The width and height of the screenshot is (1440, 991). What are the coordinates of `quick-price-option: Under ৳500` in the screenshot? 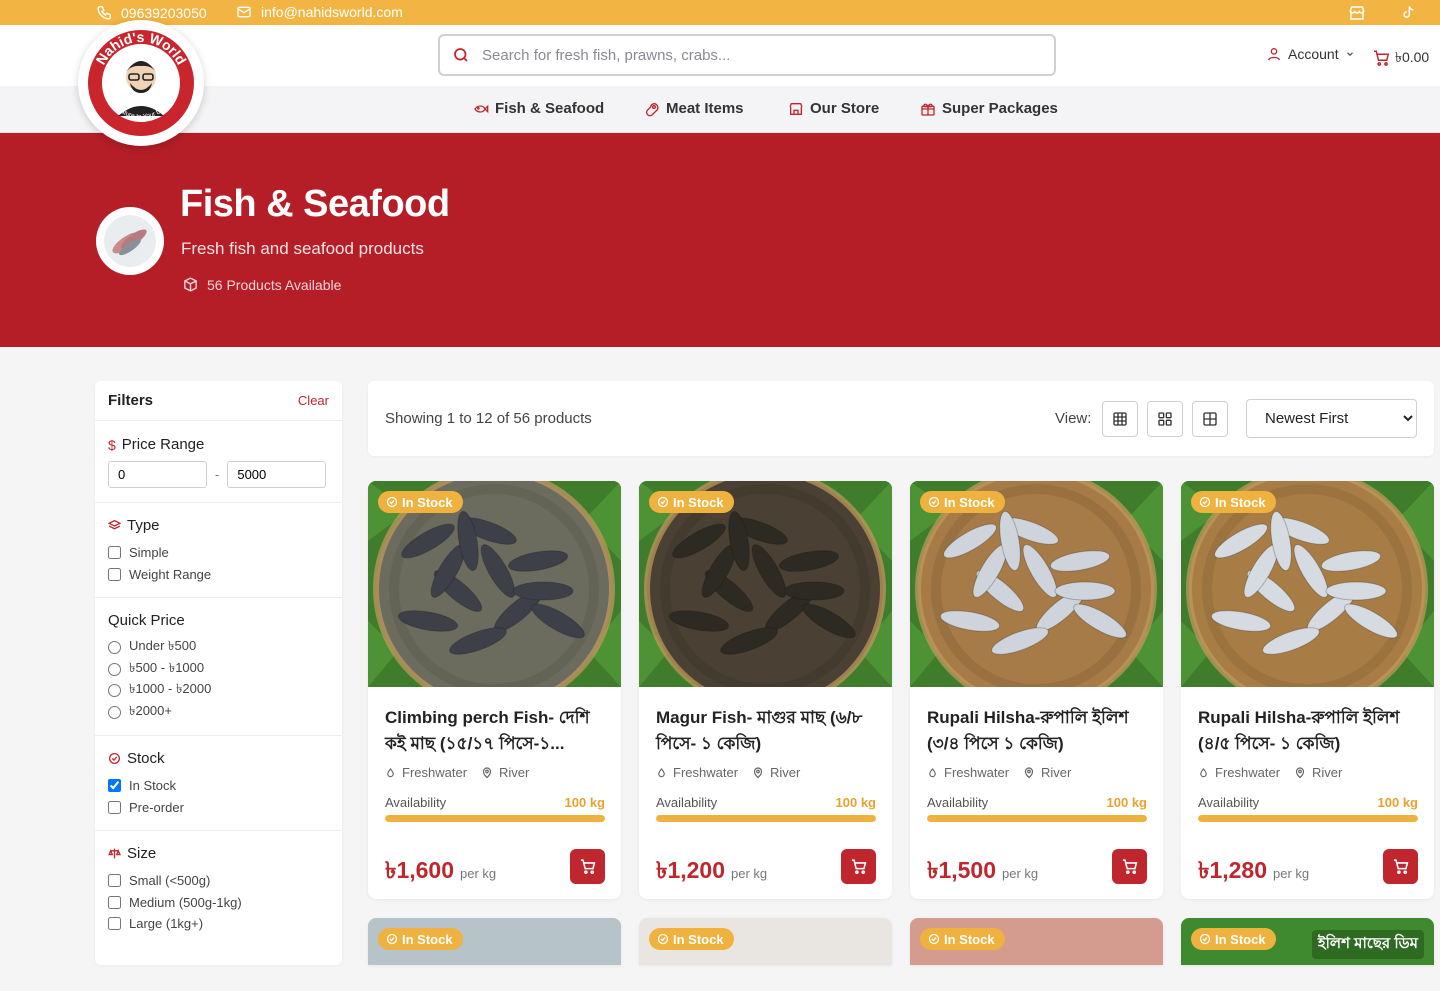 It's located at (218, 648).